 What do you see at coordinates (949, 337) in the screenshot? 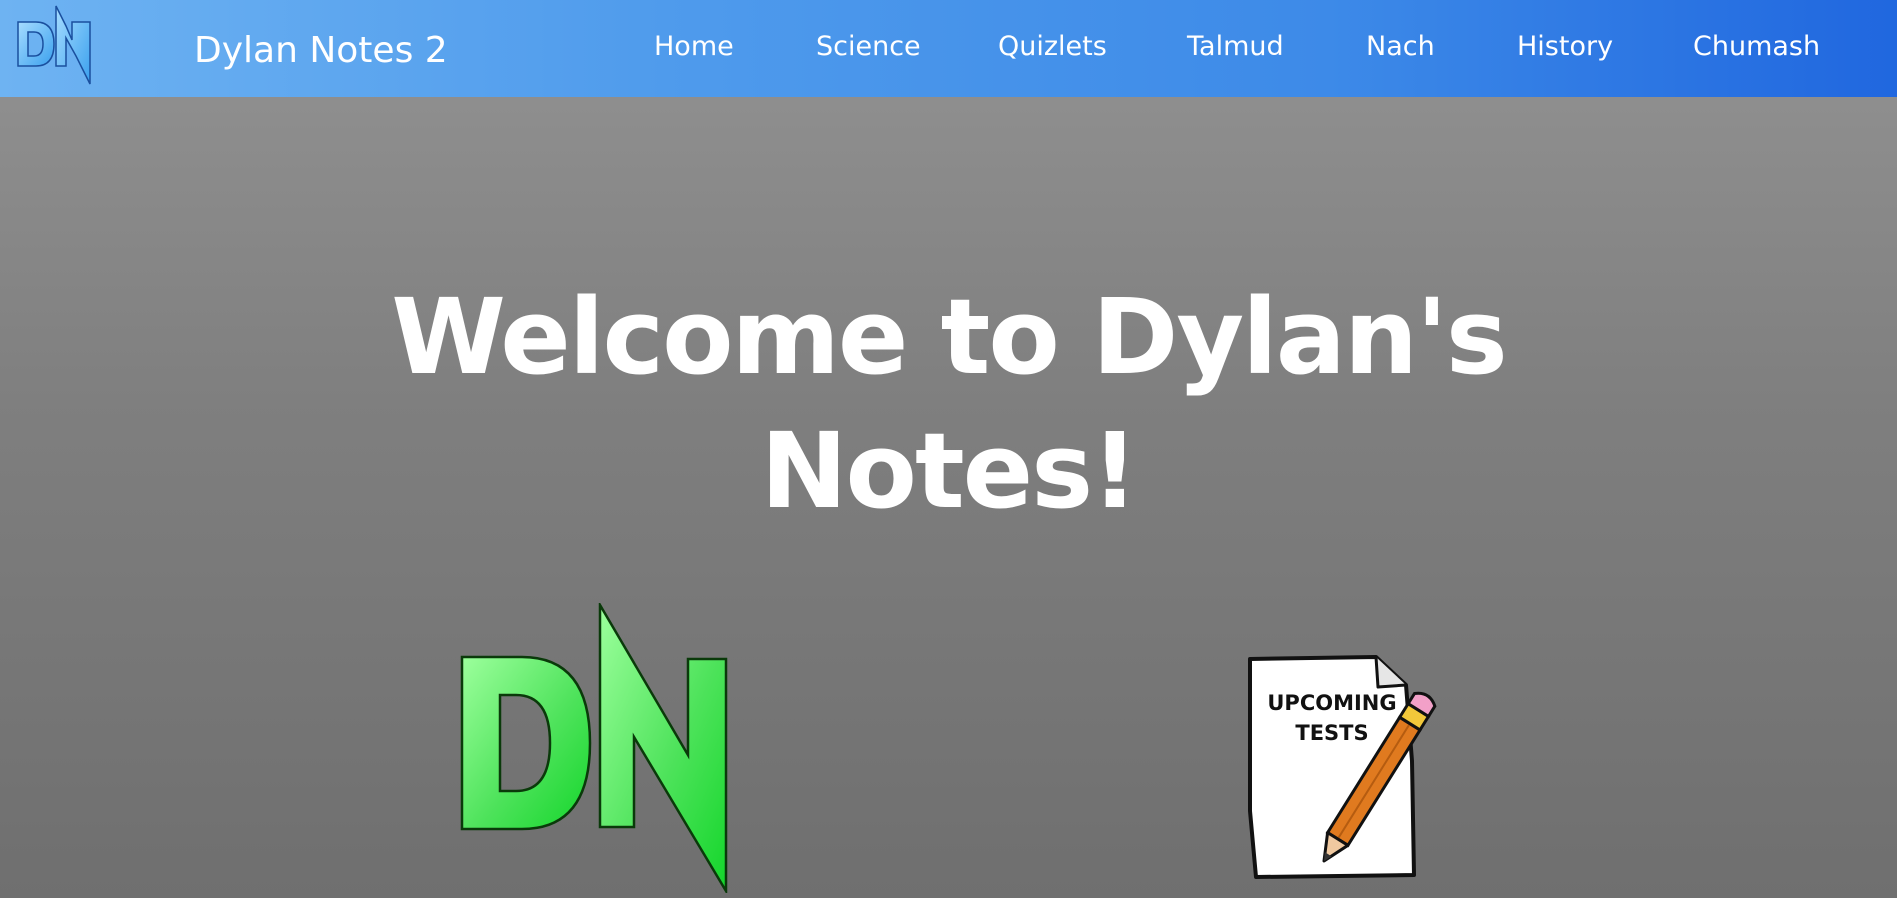
I see `hero-title-line-1: Welcome to Dylan's` at bounding box center [949, 337].